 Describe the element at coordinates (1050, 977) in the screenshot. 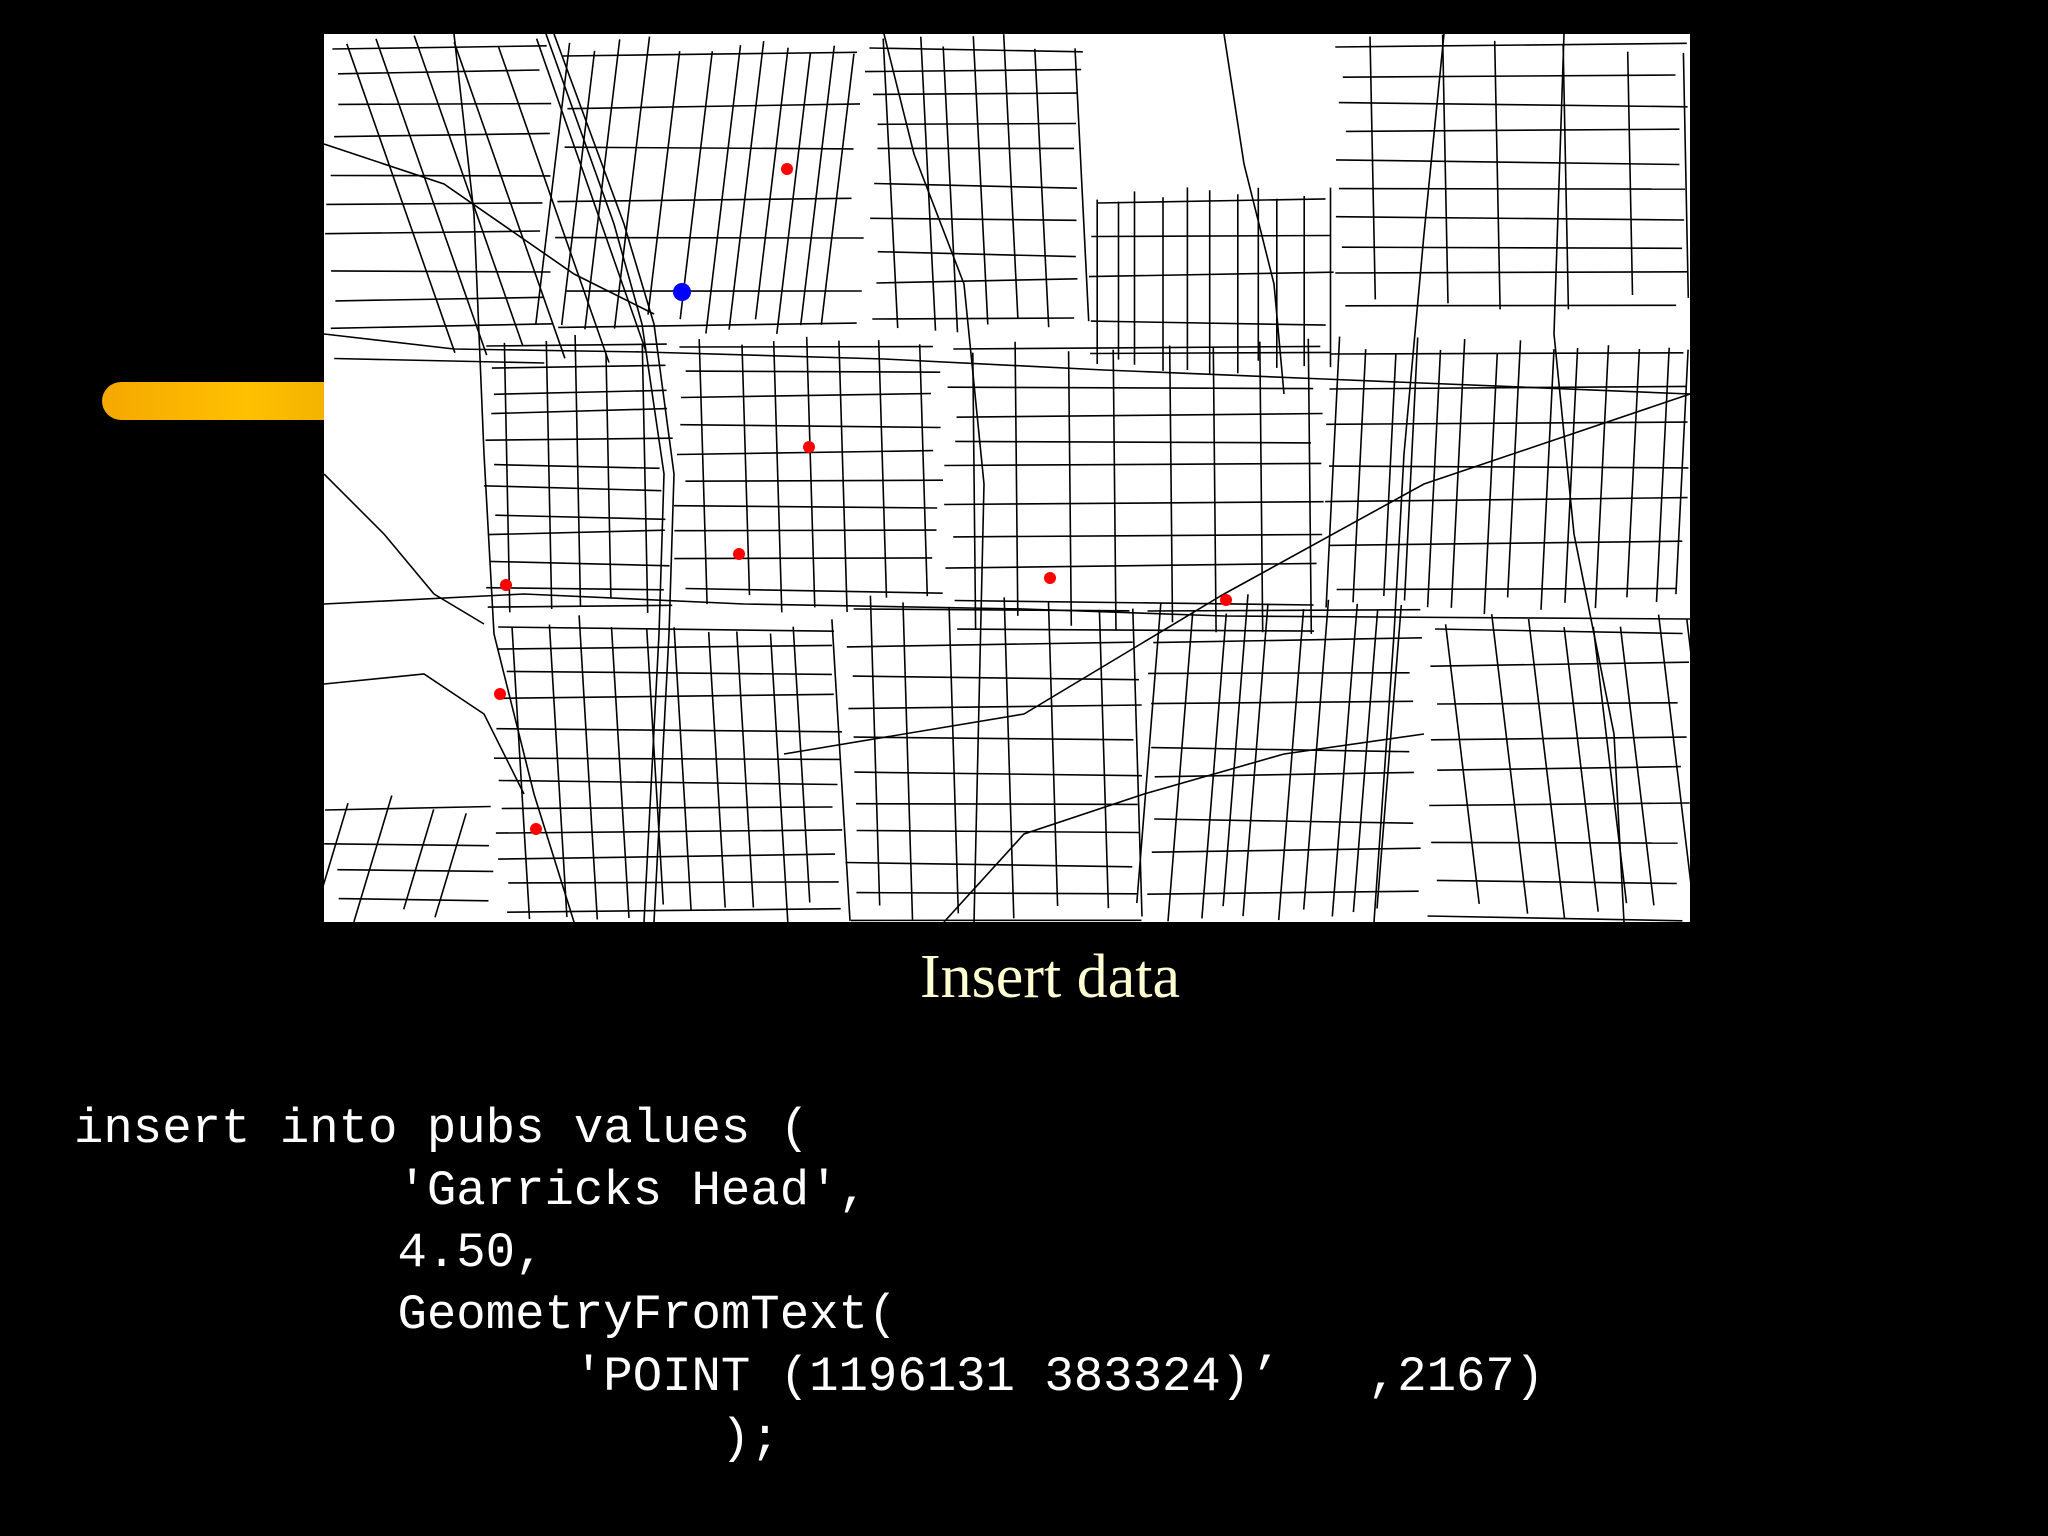

I see `slide-title: Insert data` at that location.